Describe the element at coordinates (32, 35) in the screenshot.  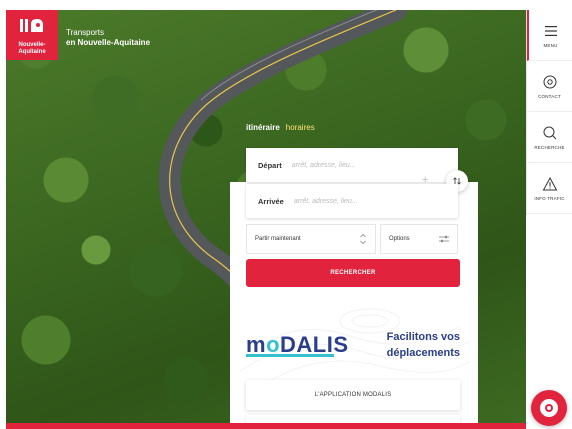
I see `region-logo: Nouvelle- Aquitaine` at that location.